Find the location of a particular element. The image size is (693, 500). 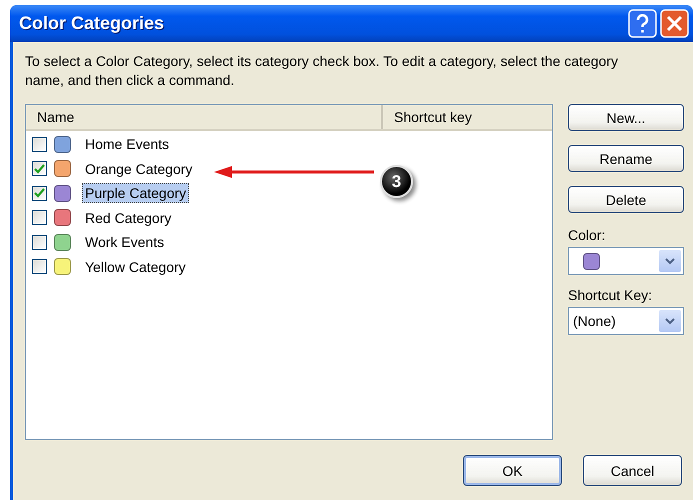

category-name: Home Events is located at coordinates (127, 144).